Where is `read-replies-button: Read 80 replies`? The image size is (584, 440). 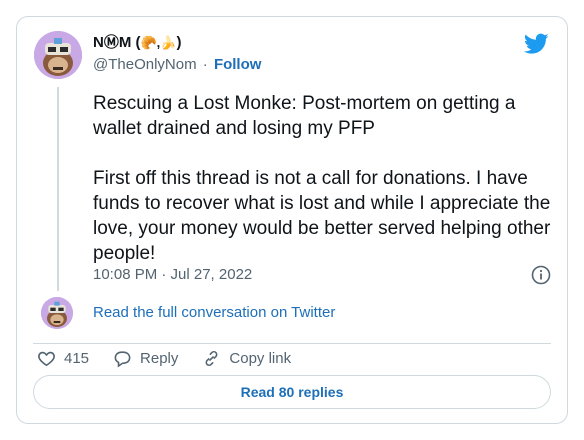
read-replies-button: Read 80 replies is located at coordinates (292, 392).